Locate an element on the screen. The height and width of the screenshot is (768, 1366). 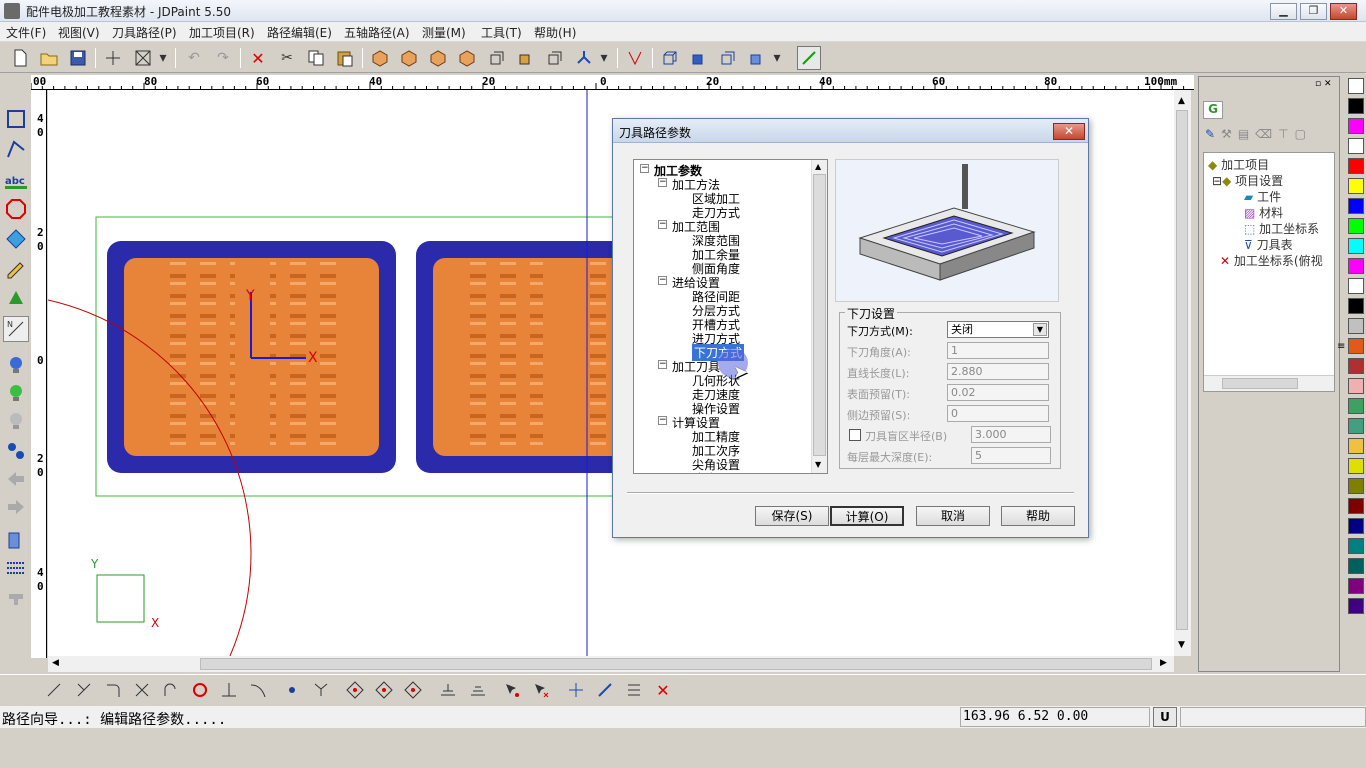
field-value-input: 2.880 is located at coordinates (998, 371).